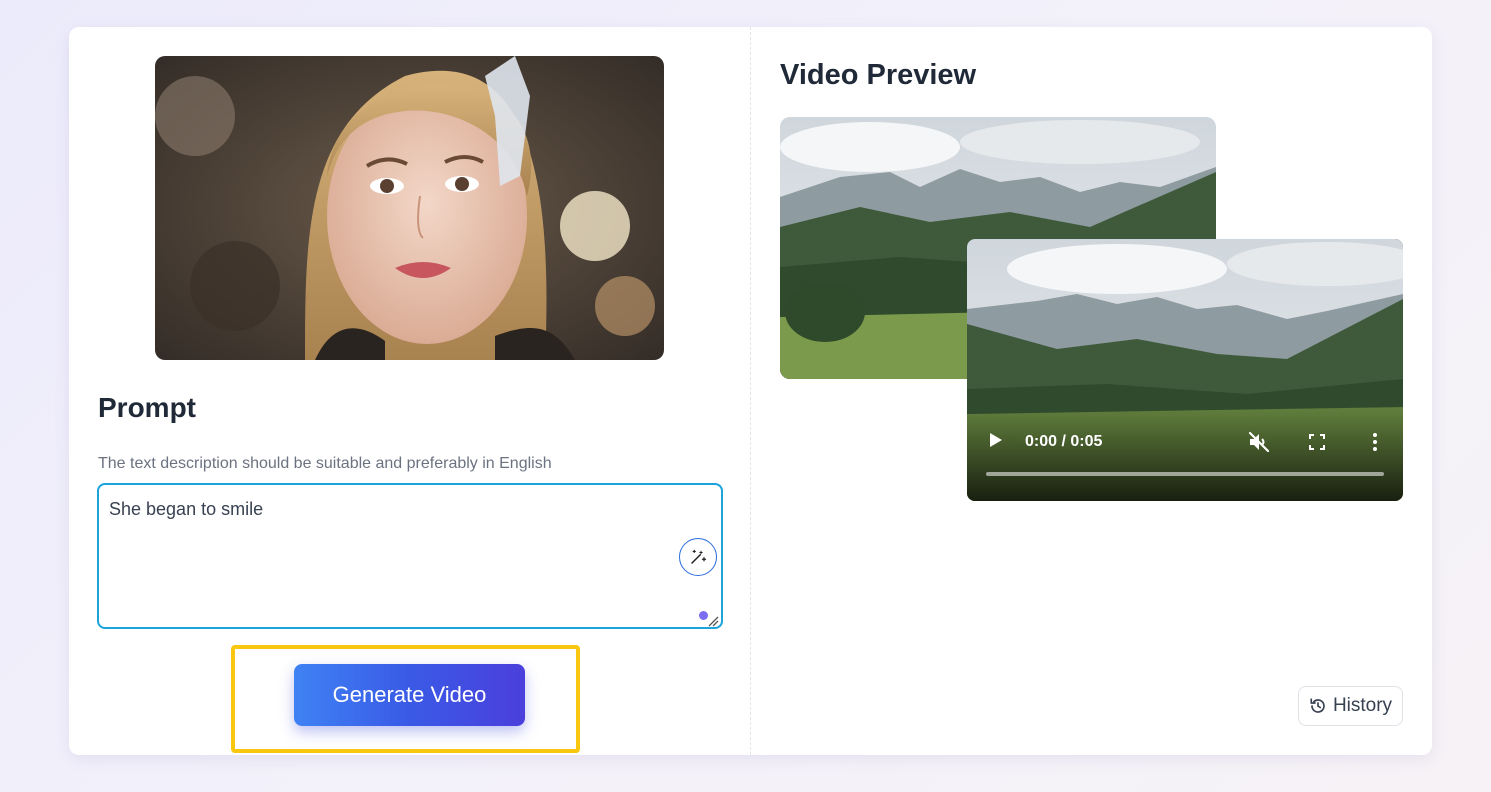 The width and height of the screenshot is (1491, 792). Describe the element at coordinates (1375, 442) in the screenshot. I see `more-options-icon` at that location.